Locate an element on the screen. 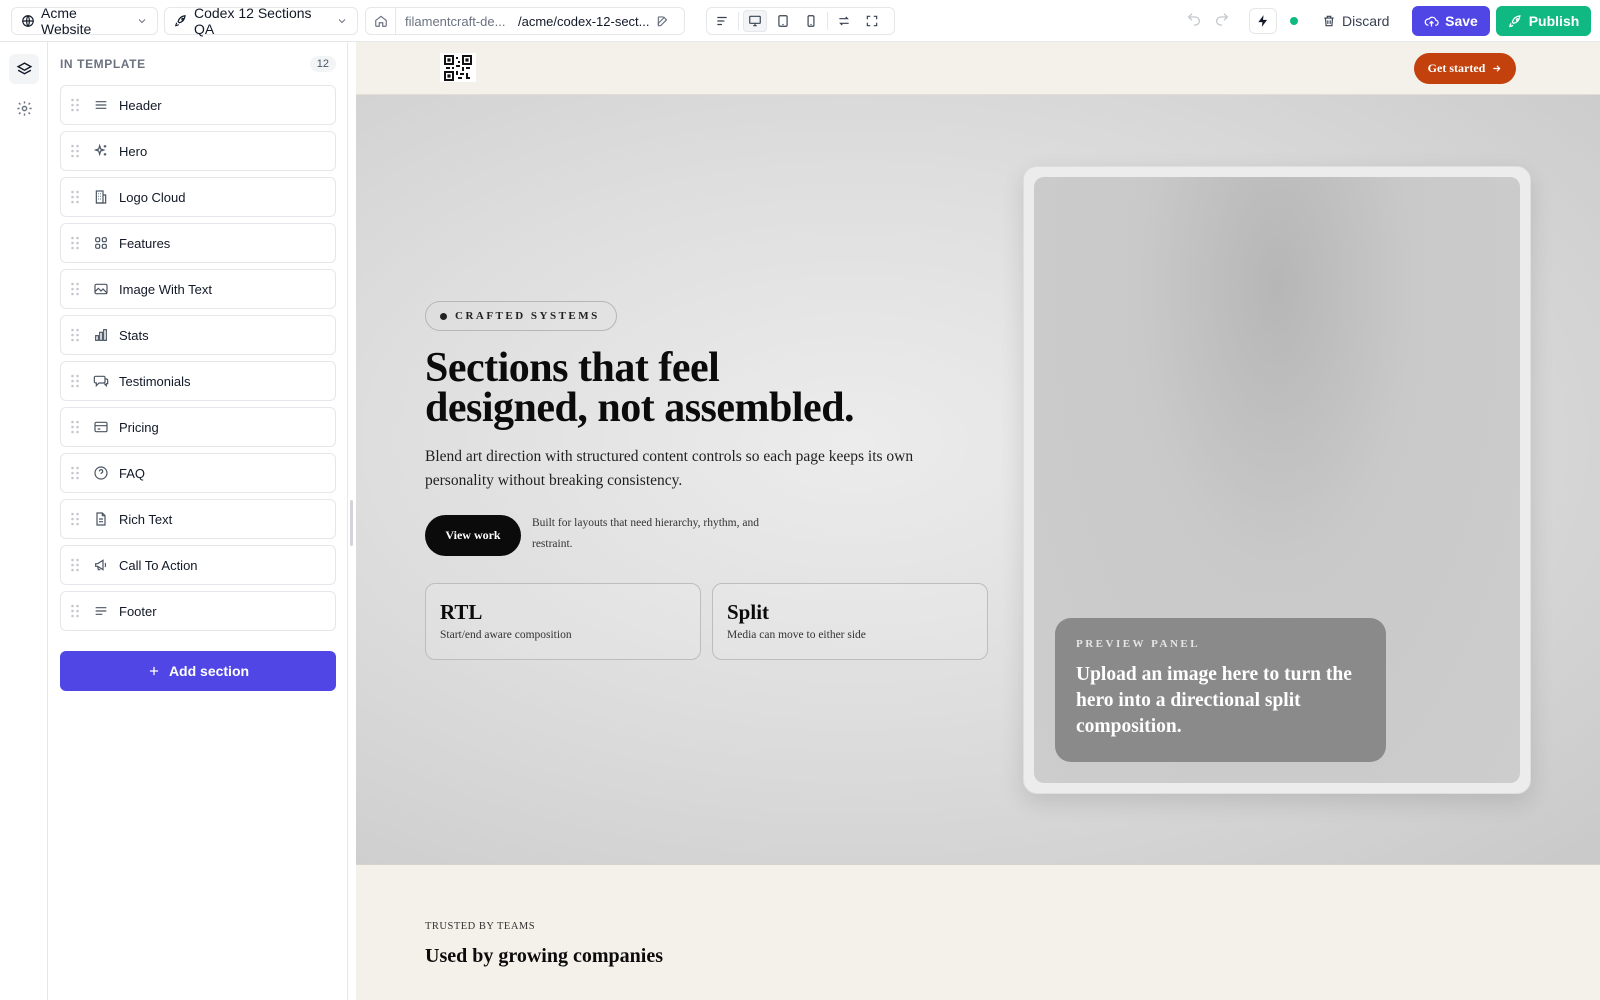  section-item-logo-cloud: Logo Cloud is located at coordinates (198, 197).